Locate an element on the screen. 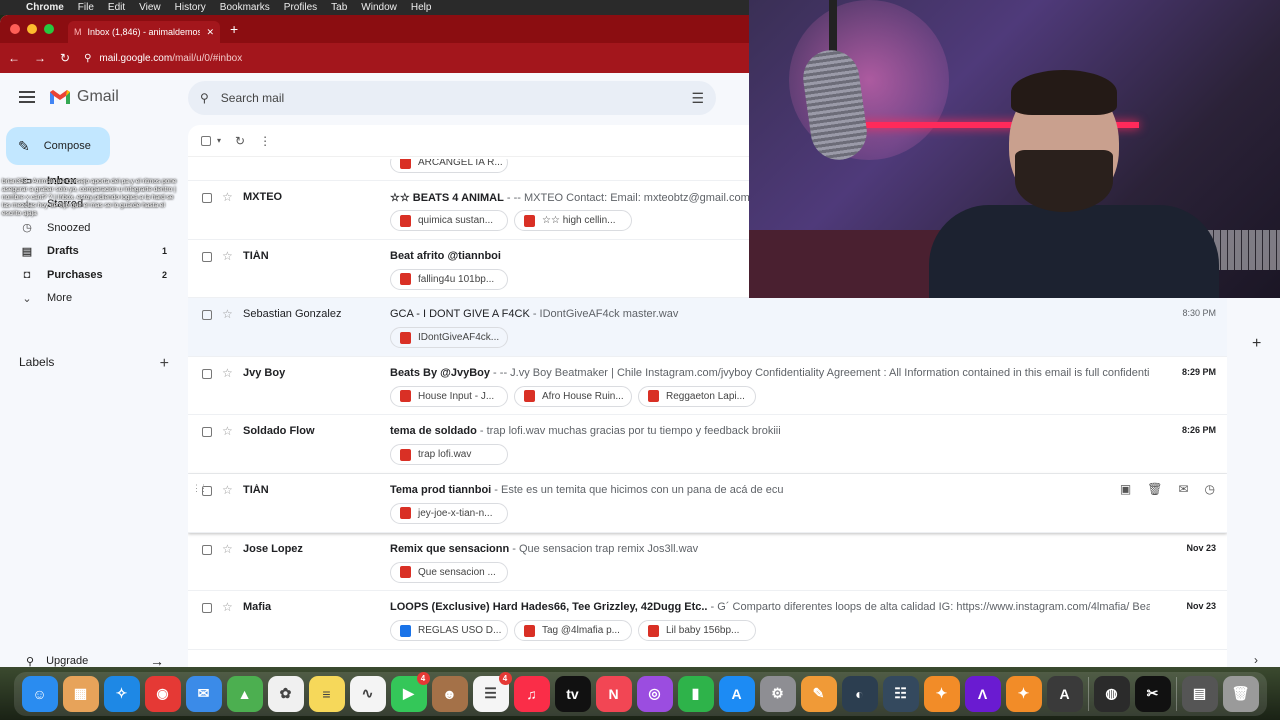 This screenshot has height=720, width=1280. snooze-icon: ◷ is located at coordinates (1210, 489).